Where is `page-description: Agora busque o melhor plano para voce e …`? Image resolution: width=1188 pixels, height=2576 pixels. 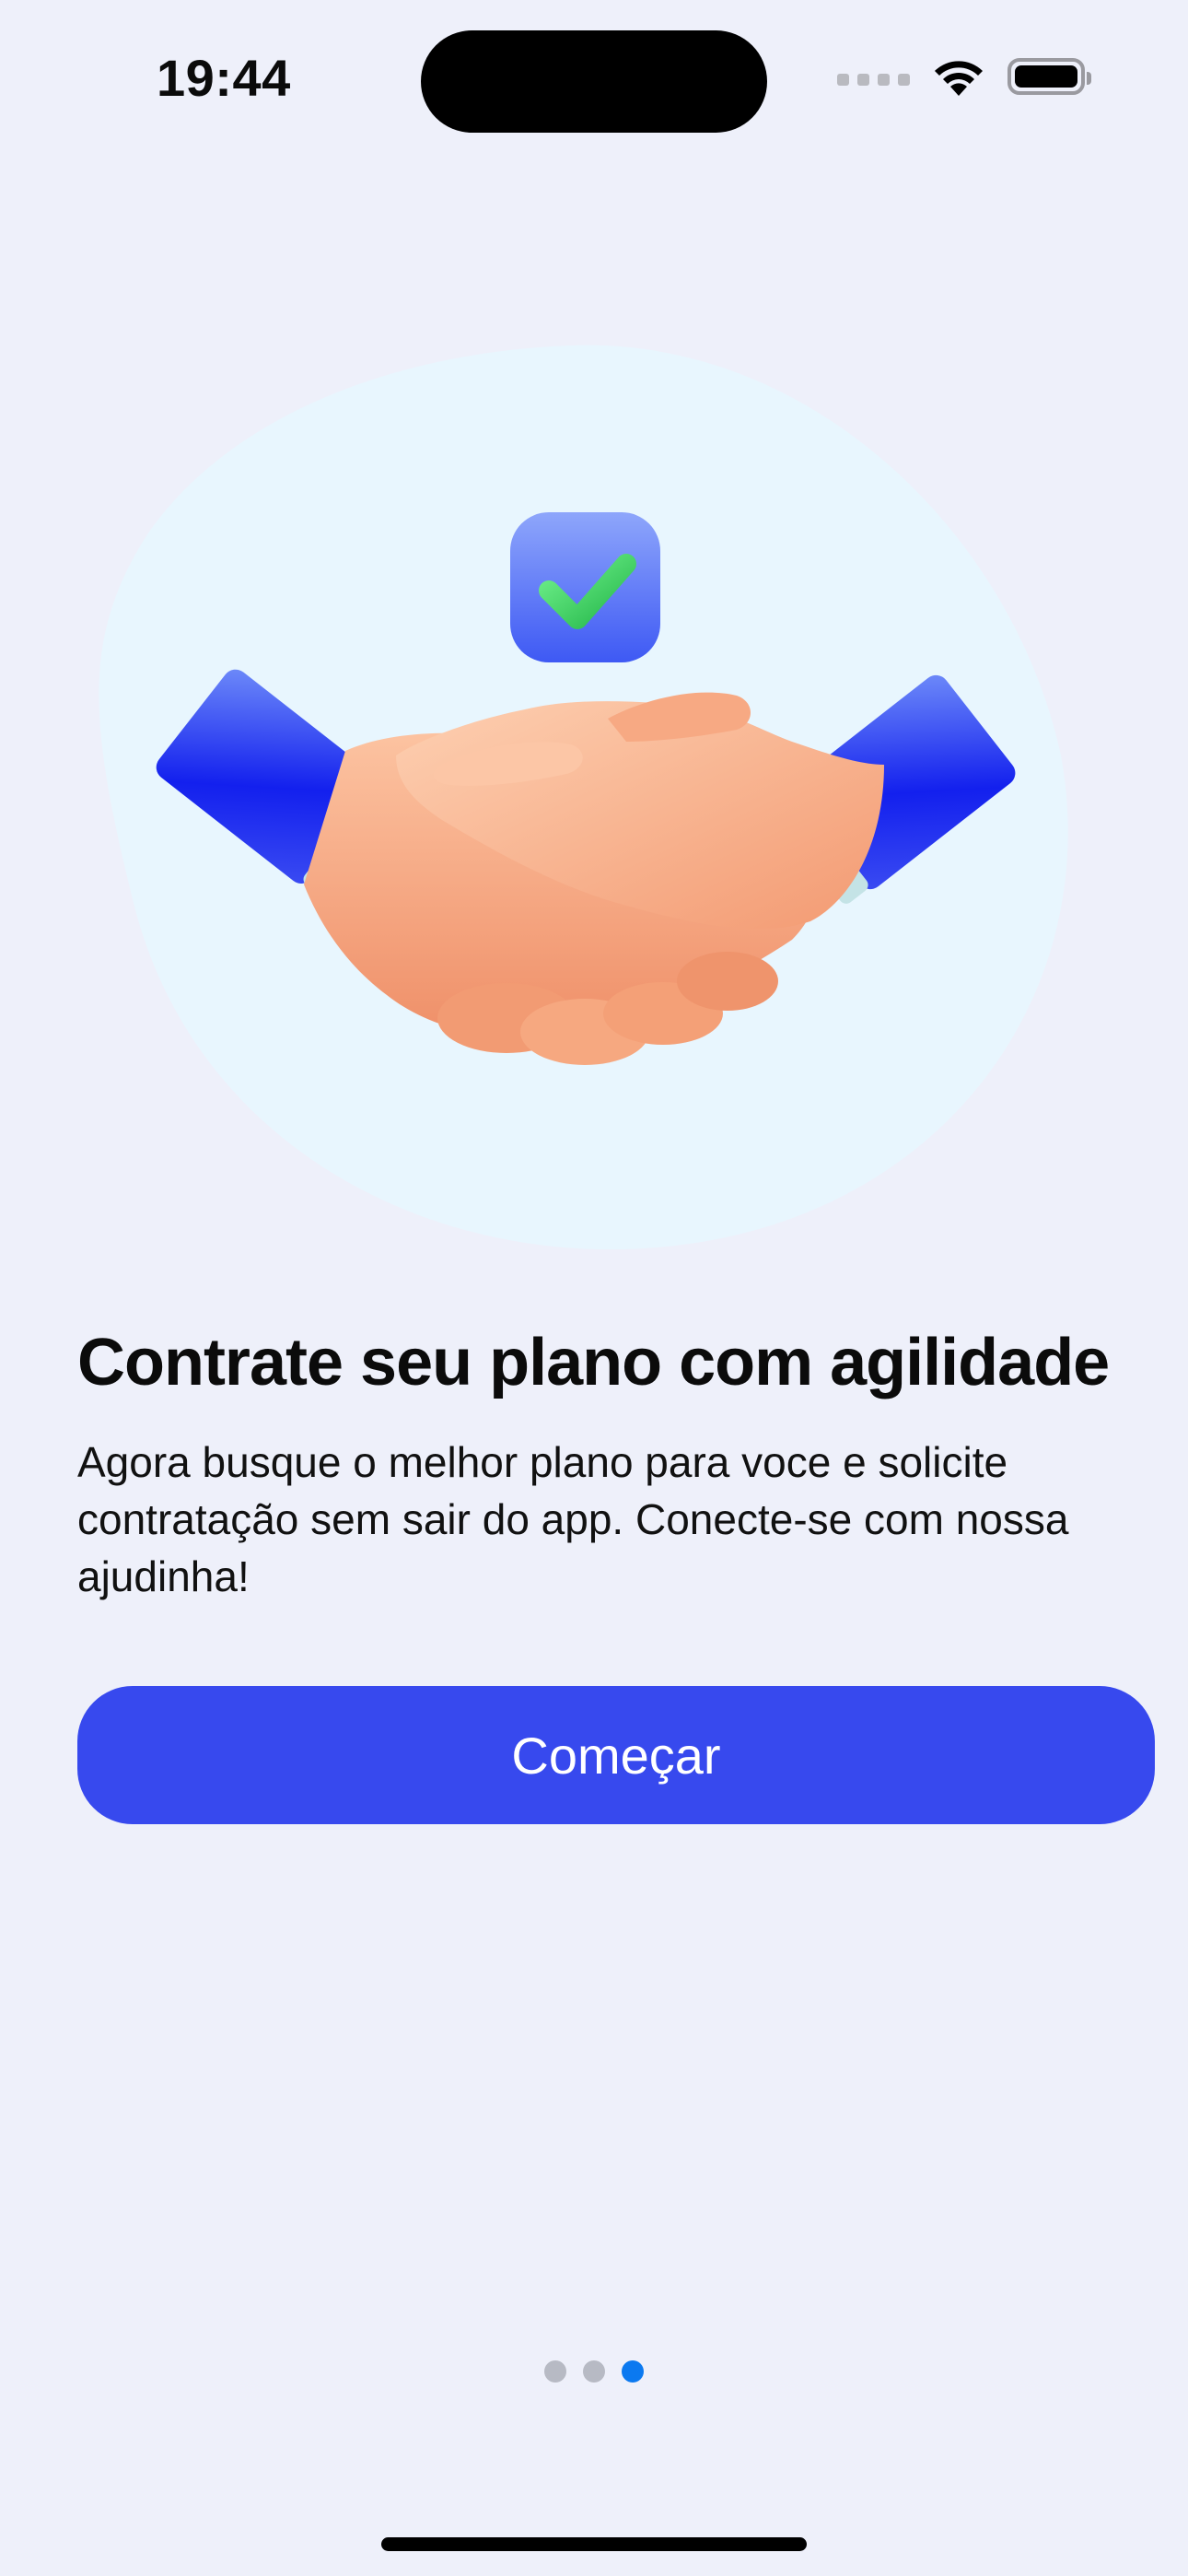 page-description: Agora busque o melhor plano para voce e … is located at coordinates (573, 1519).